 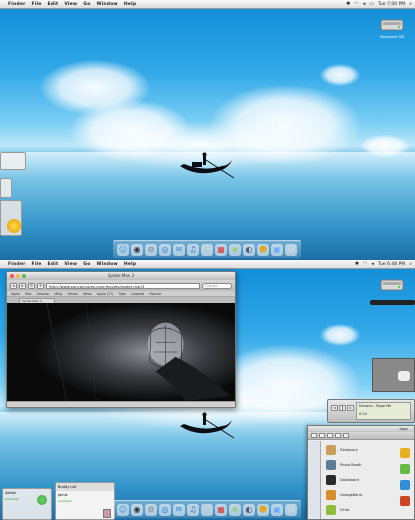 I want to click on back-button, so click(x=314, y=435).